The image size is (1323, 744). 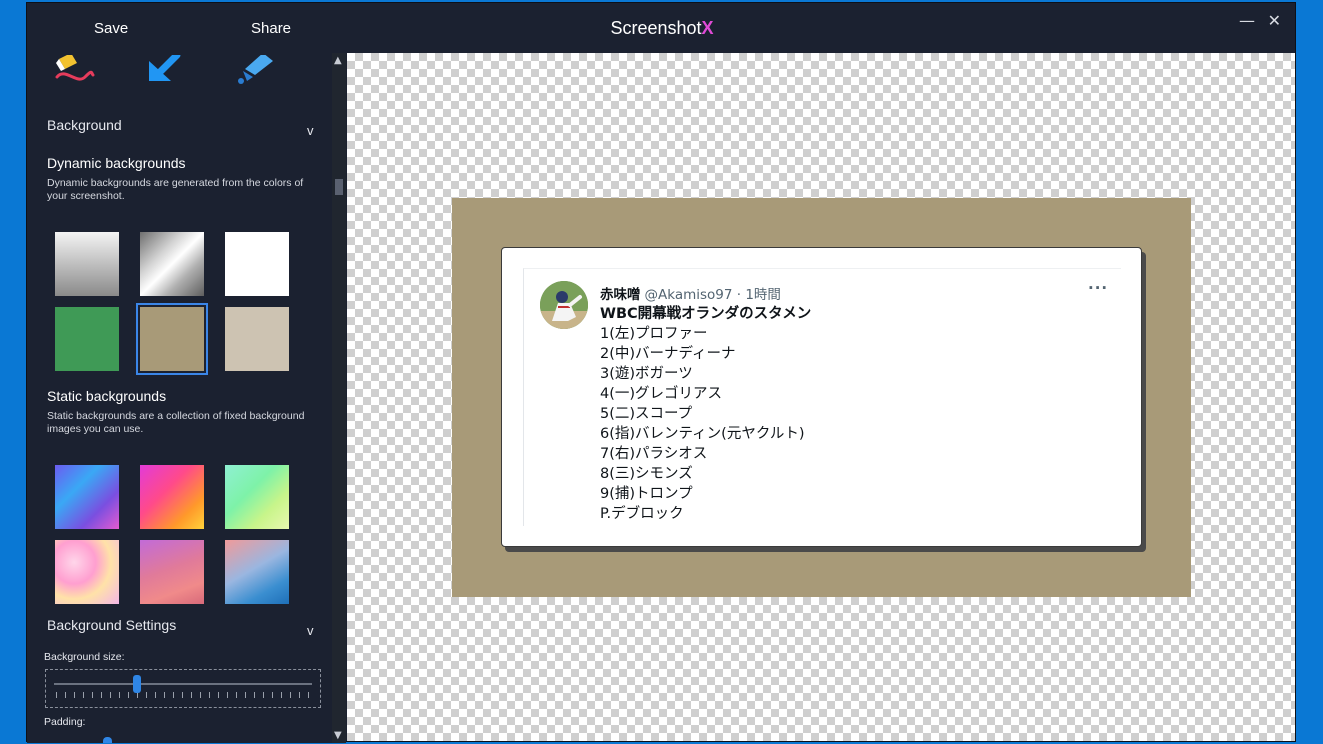 What do you see at coordinates (107, 396) in the screenshot?
I see `static-backgrounds-title: Static backgrounds` at bounding box center [107, 396].